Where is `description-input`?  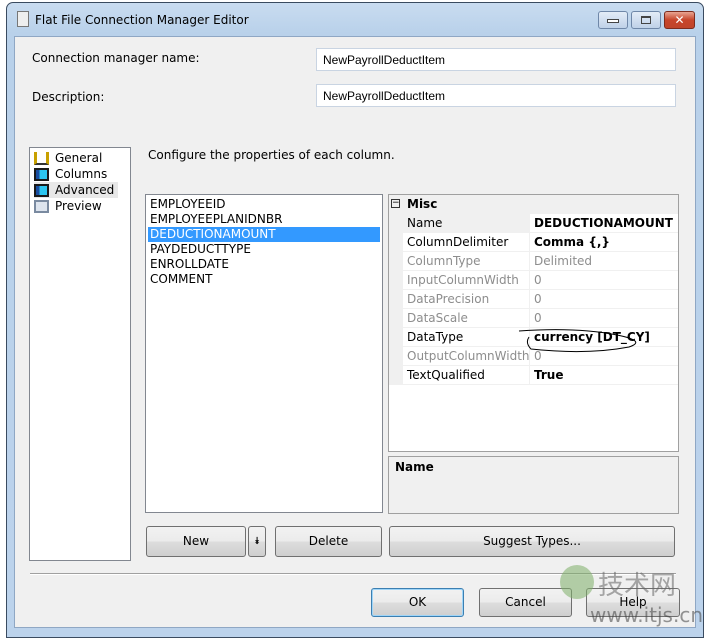
description-input is located at coordinates (496, 95).